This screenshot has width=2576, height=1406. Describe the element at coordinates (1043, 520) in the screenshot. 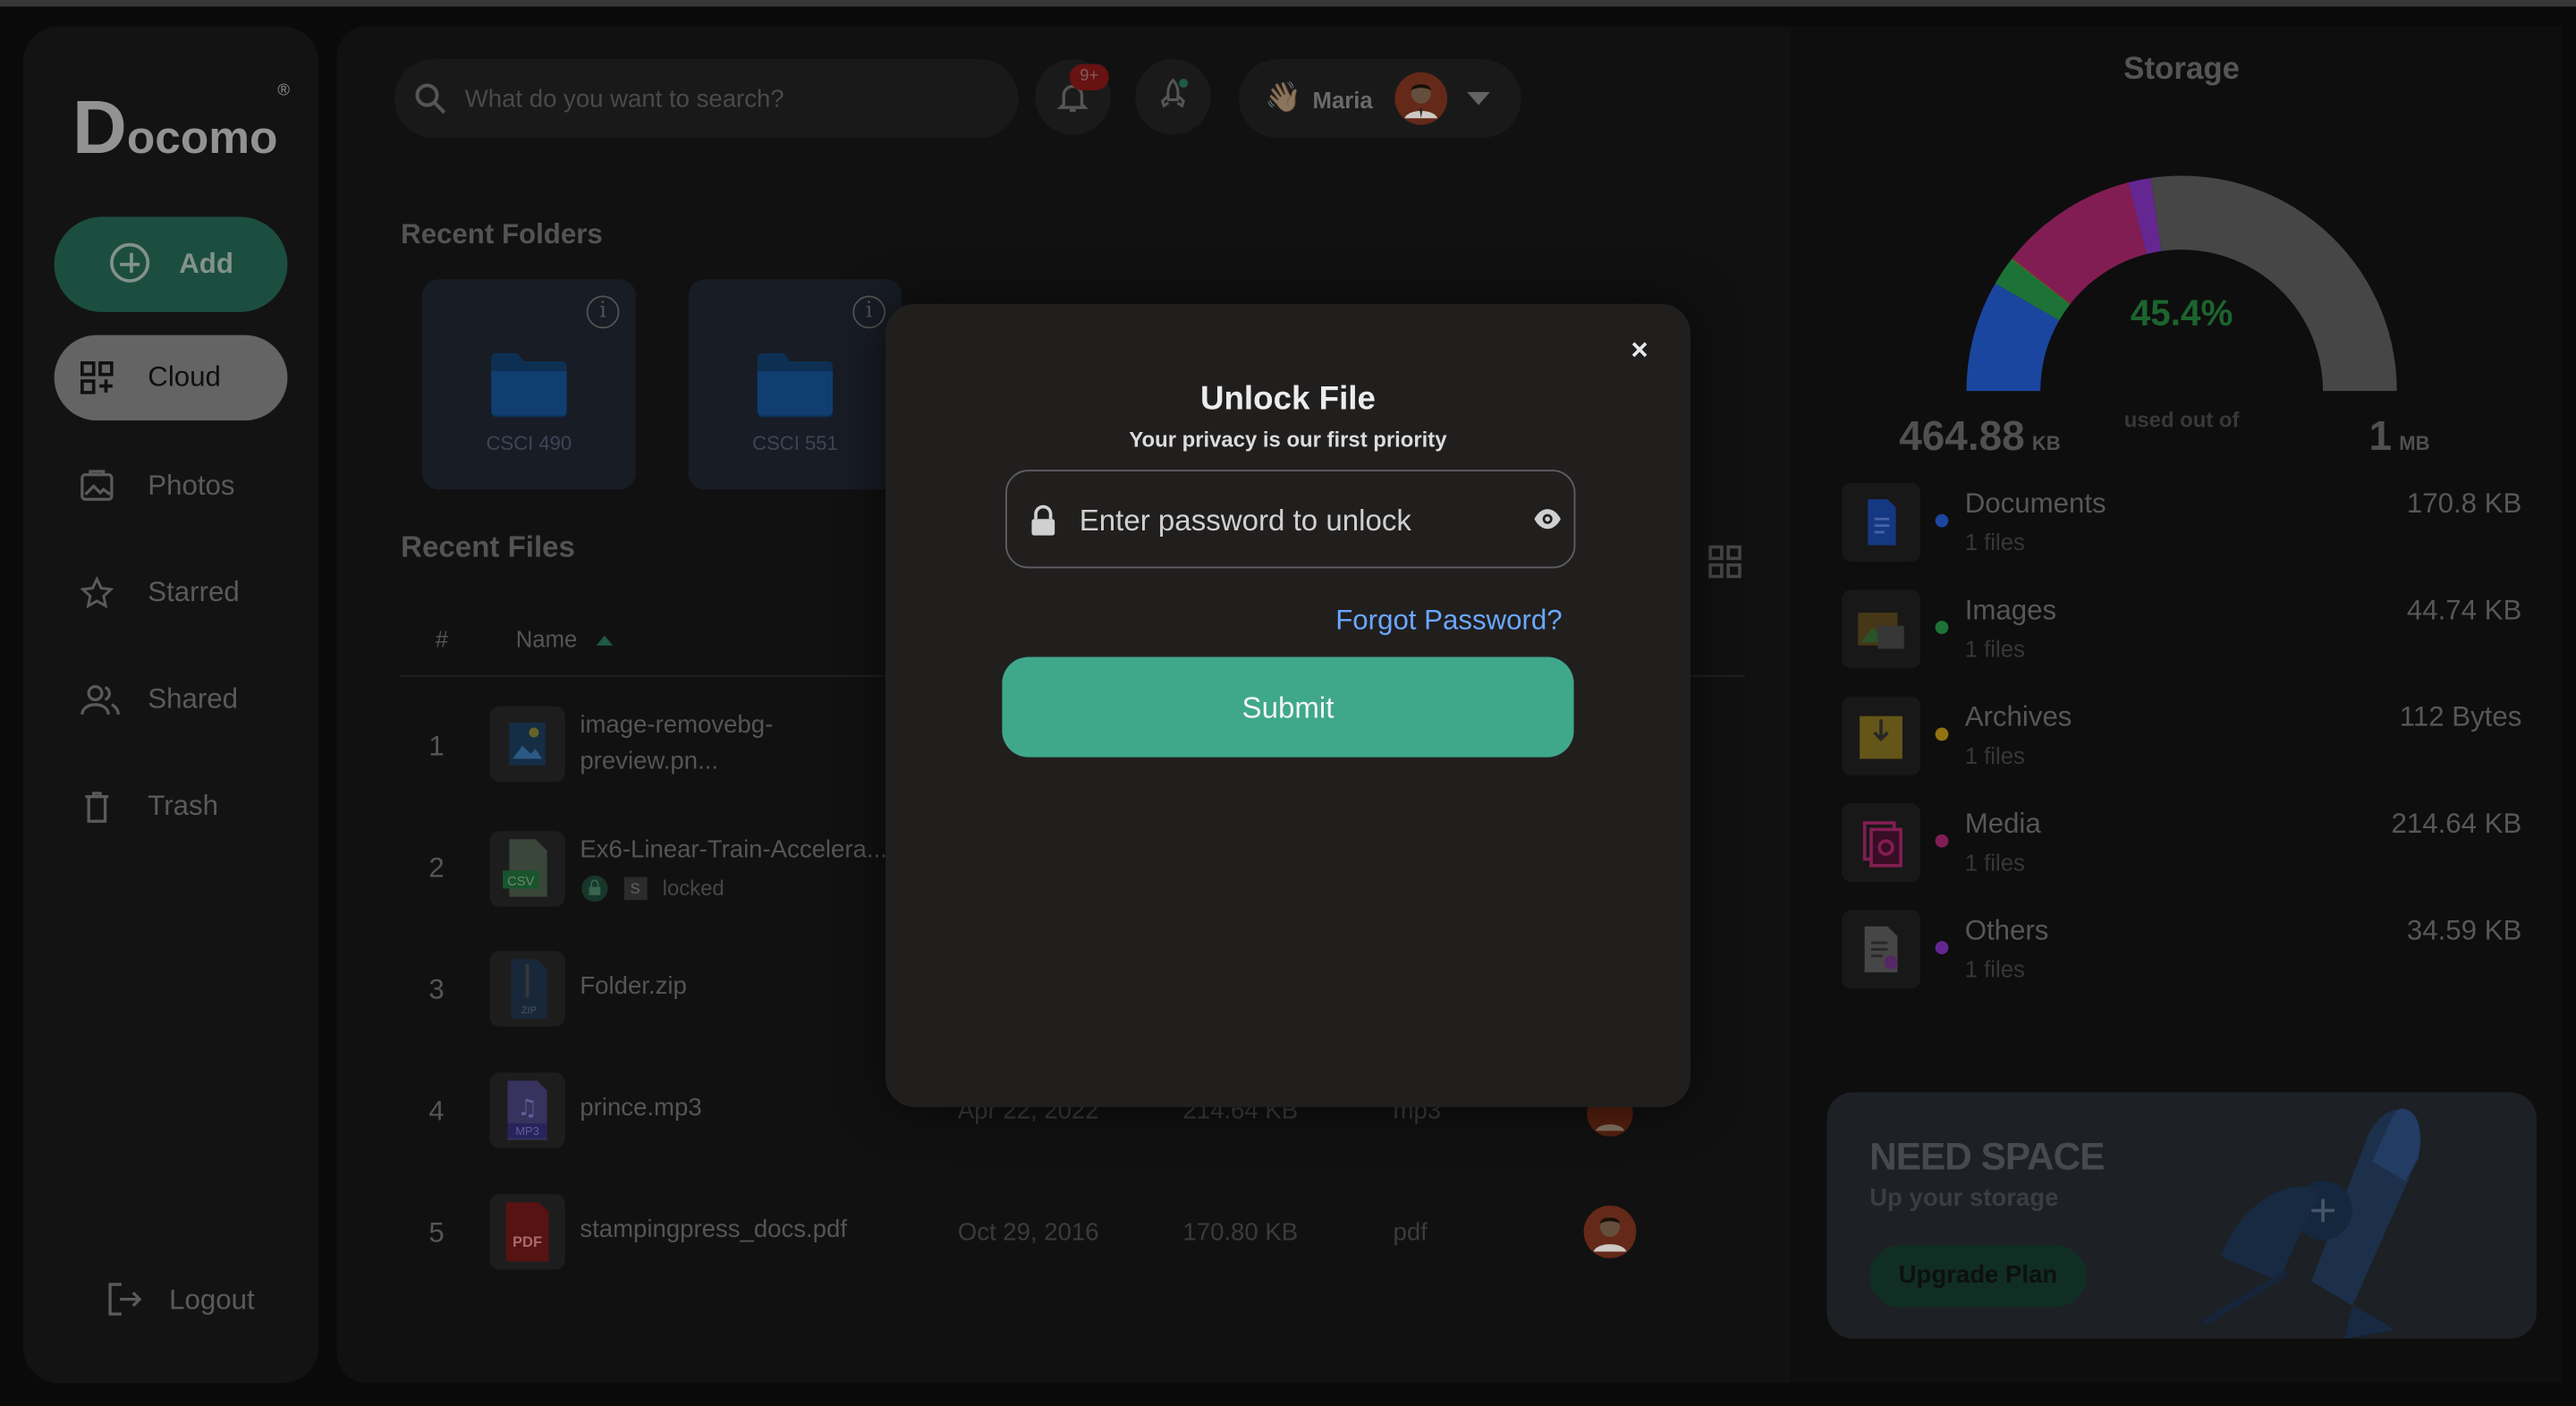

I see `lock-icon` at that location.